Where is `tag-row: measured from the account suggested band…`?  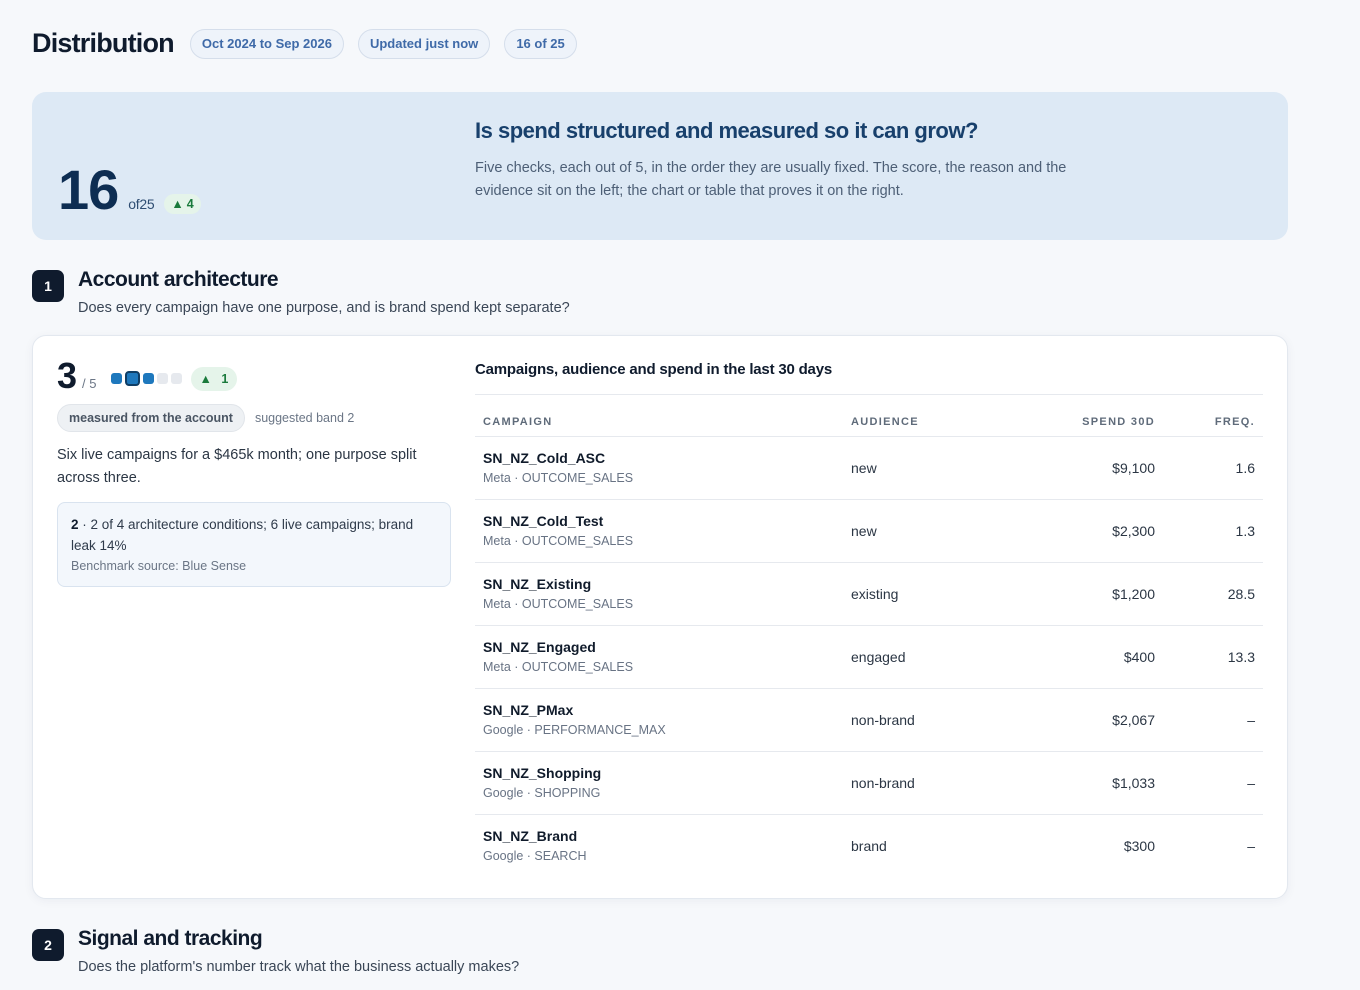
tag-row: measured from the account suggested band… is located at coordinates (205, 418).